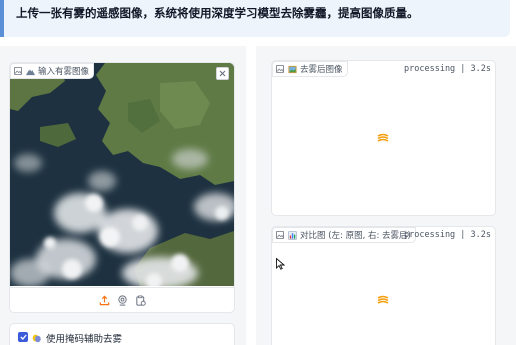  What do you see at coordinates (36, 338) in the screenshot?
I see `masks-icon` at bounding box center [36, 338].